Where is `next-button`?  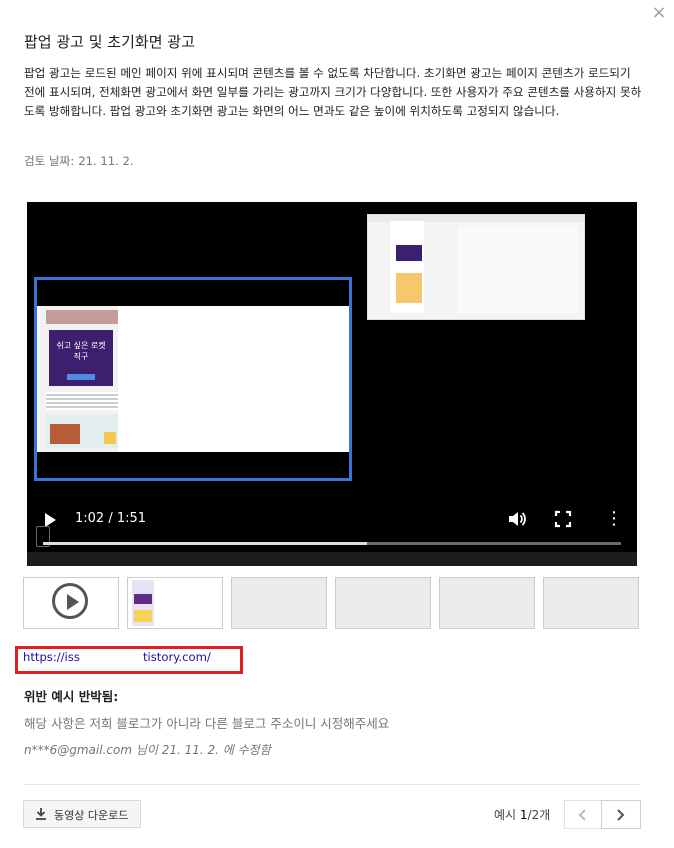
next-button is located at coordinates (621, 814).